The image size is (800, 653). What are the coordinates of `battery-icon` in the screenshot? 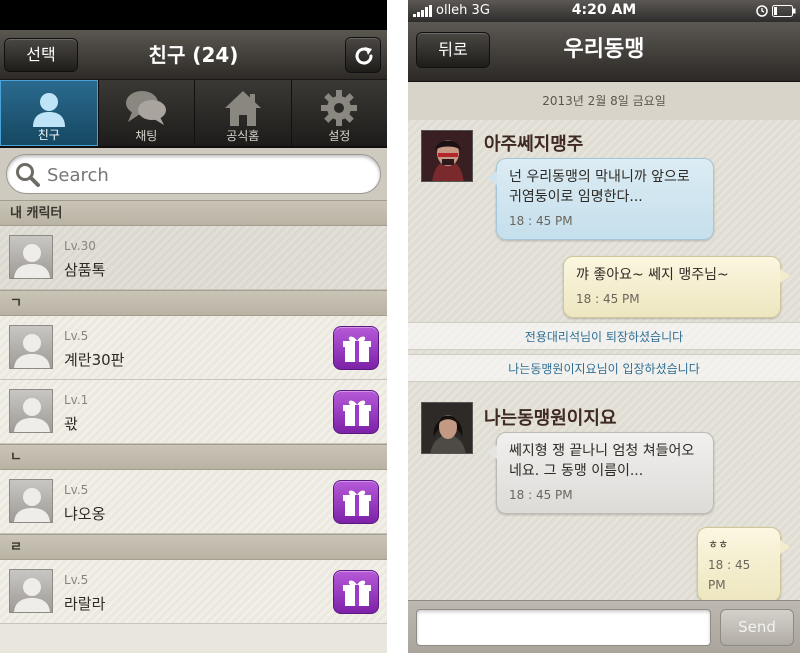 It's located at (784, 11).